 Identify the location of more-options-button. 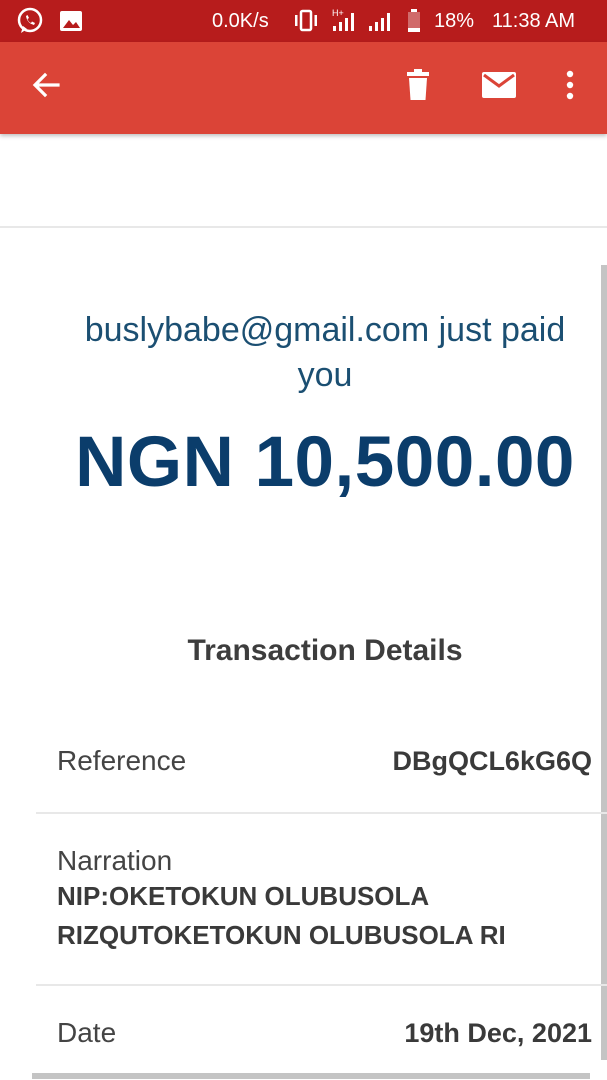
(570, 87).